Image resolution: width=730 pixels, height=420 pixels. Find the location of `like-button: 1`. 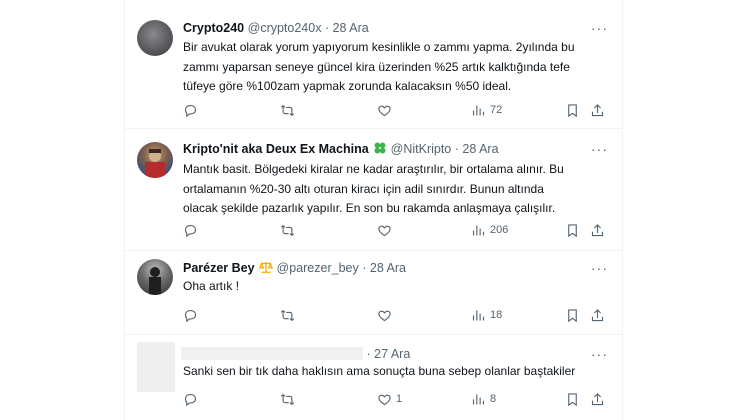

like-button: 1 is located at coordinates (389, 399).